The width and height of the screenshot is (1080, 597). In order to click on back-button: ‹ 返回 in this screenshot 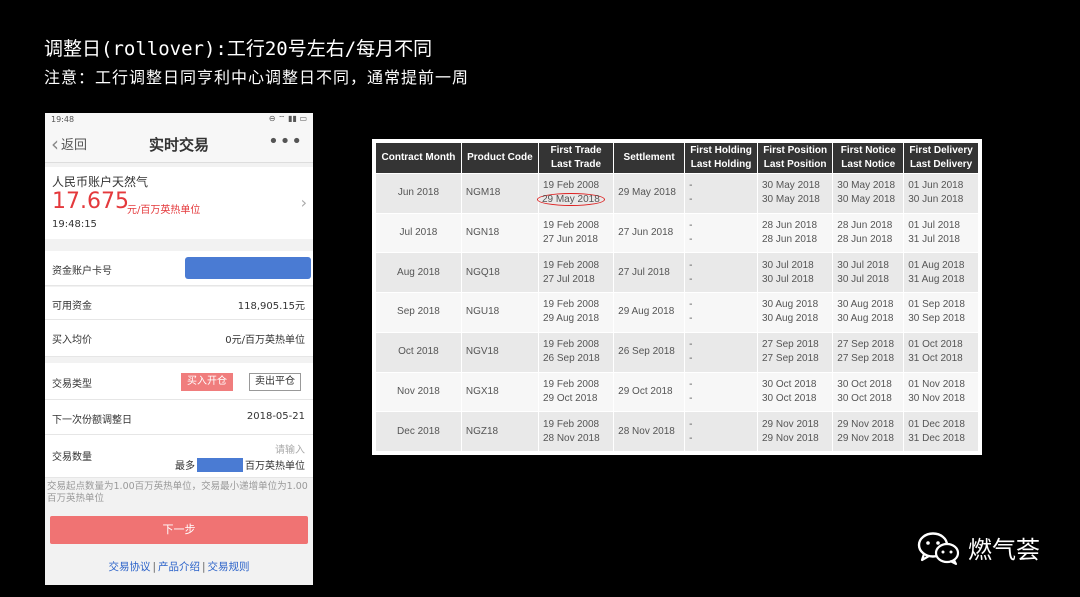, I will do `click(69, 143)`.